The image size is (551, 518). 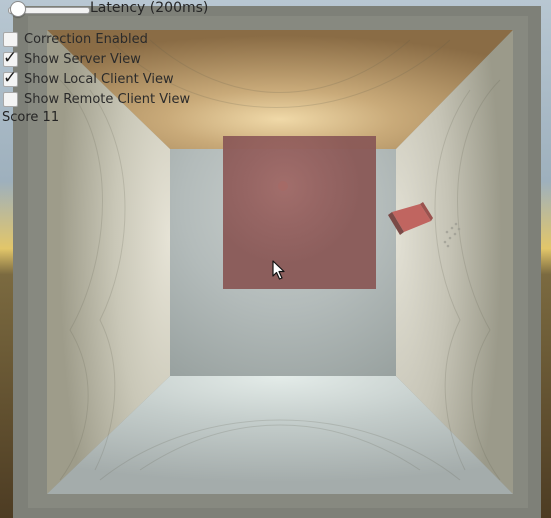 What do you see at coordinates (299, 212) in the screenshot?
I see `server-view-square` at bounding box center [299, 212].